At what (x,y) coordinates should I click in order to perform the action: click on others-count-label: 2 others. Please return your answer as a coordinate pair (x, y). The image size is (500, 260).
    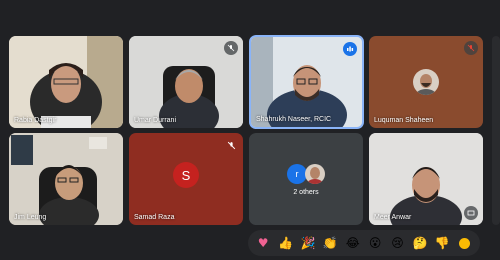
    Looking at the image, I should click on (306, 192).